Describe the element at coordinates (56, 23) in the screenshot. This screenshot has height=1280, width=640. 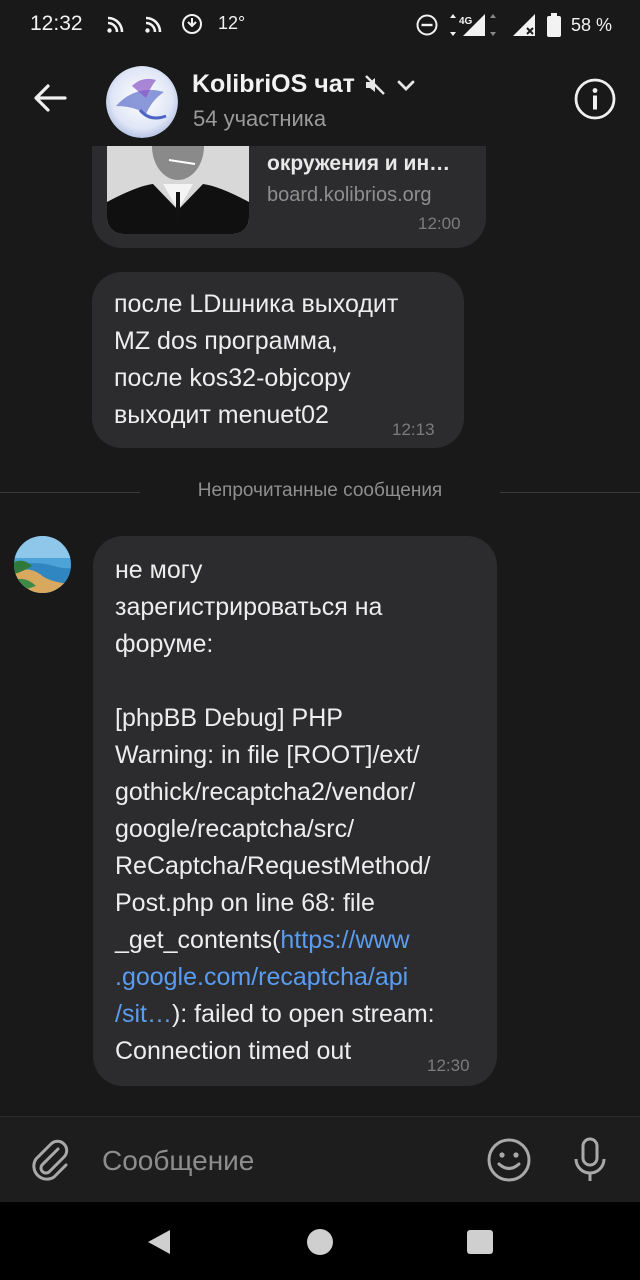
I see `status-time: 12:32` at that location.